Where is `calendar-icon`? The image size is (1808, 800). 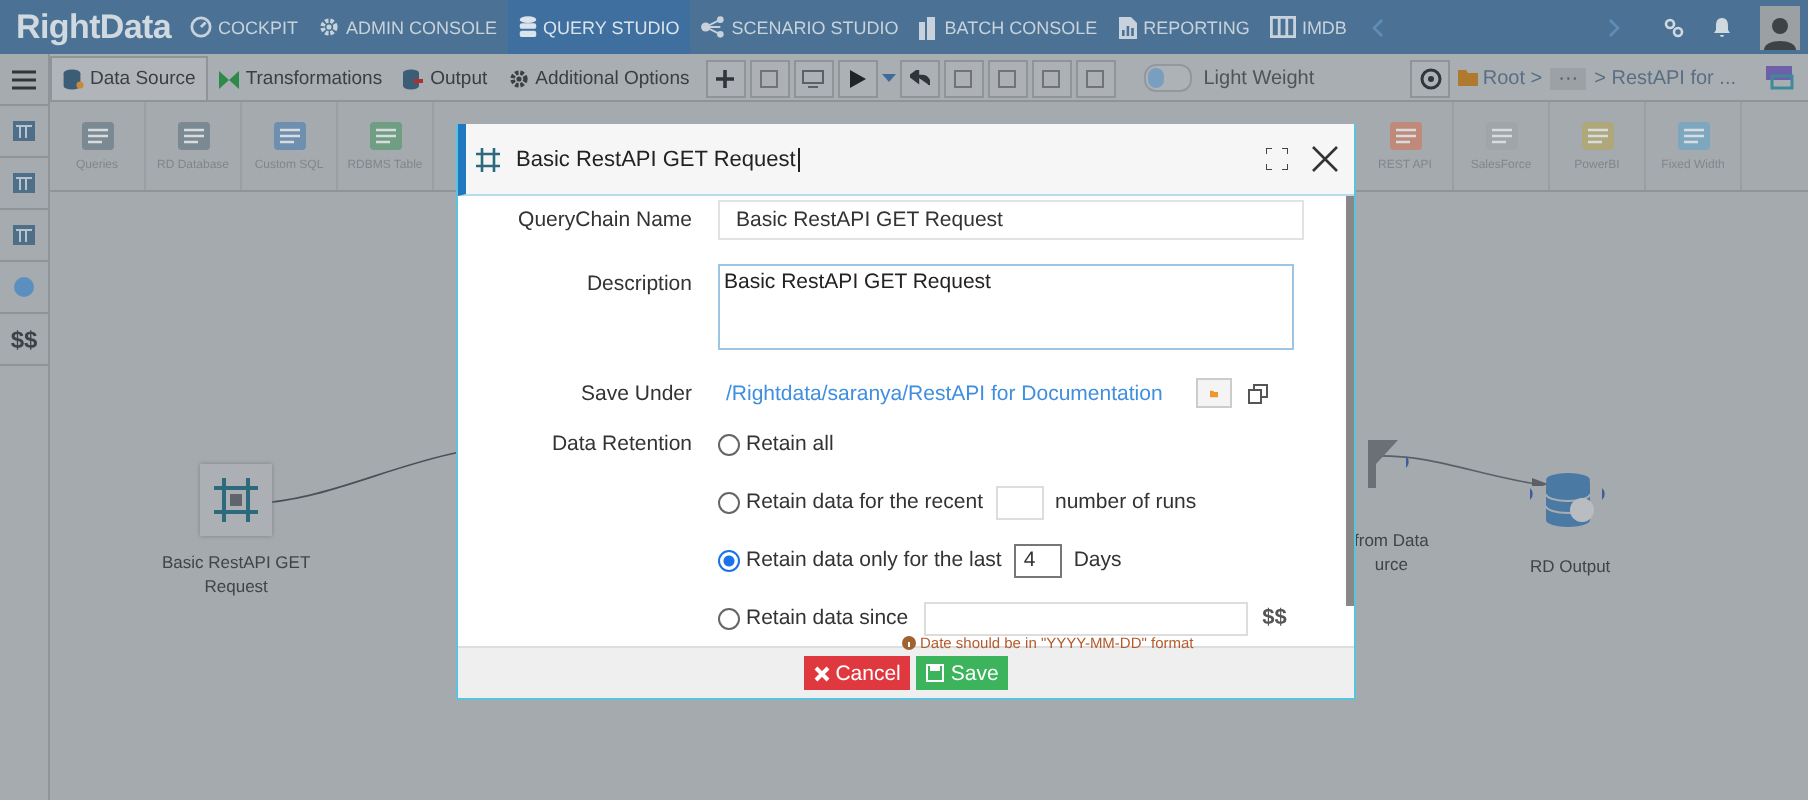
calendar-icon is located at coordinates (1095, 78).